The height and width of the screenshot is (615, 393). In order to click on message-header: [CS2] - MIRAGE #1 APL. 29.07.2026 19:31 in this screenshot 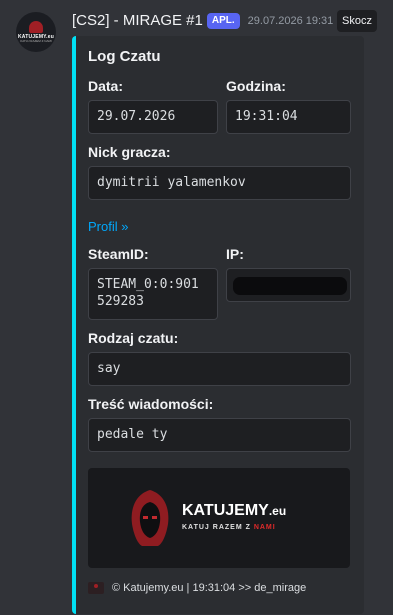, I will do `click(202, 20)`.